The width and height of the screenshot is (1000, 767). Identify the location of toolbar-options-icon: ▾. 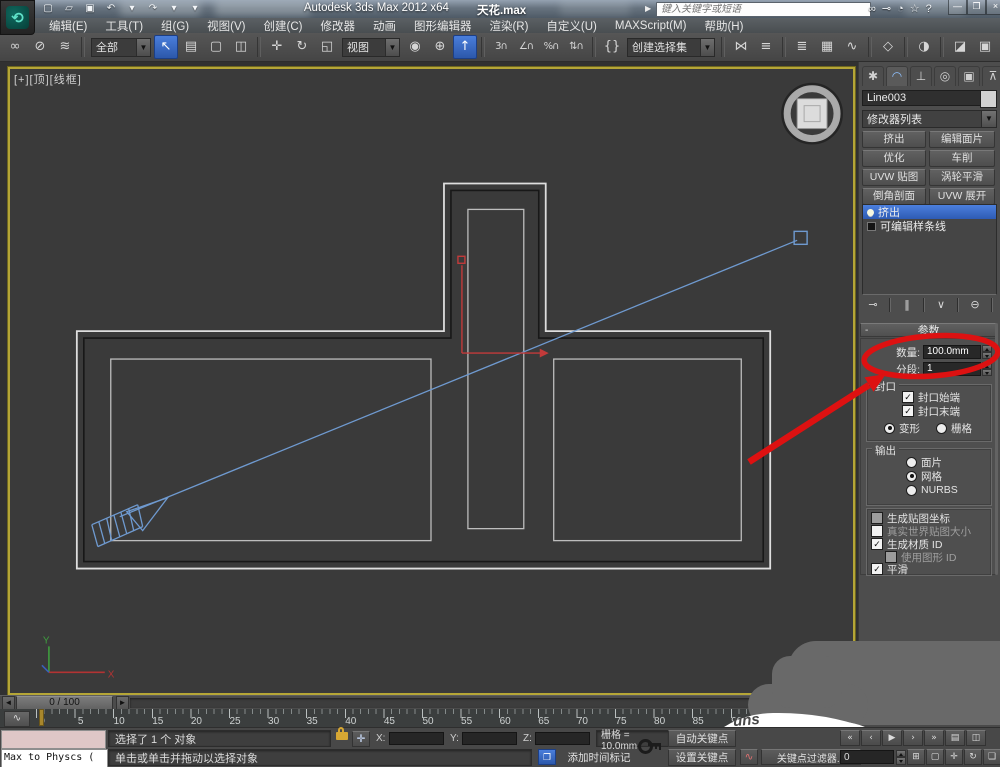
(195, 9).